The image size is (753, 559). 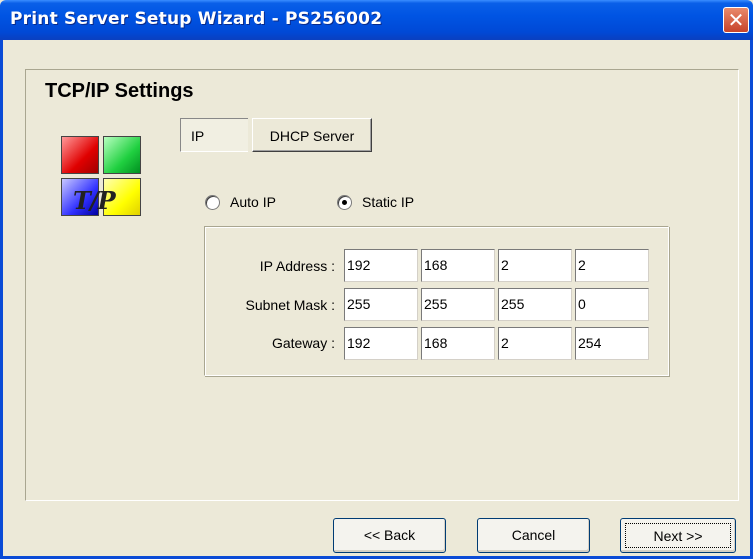 I want to click on tab-dhcp-server: DHCP Server, so click(x=312, y=135).